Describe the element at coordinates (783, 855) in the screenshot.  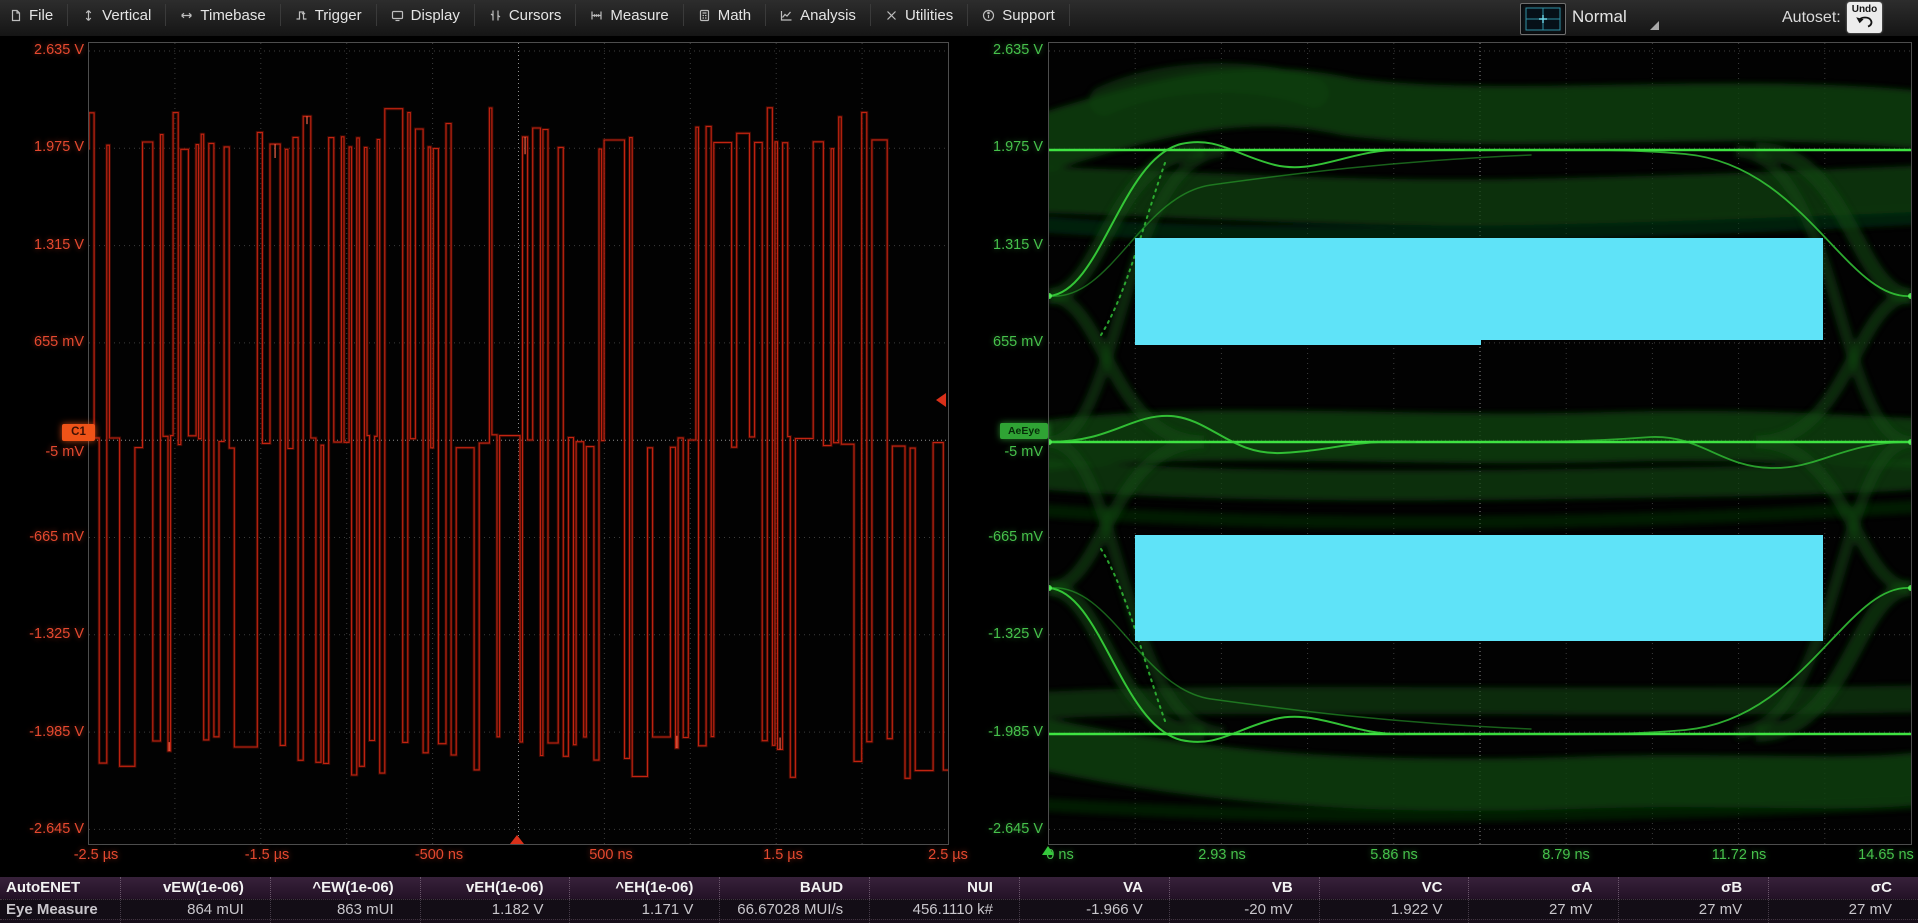
I see `x-tick: 1.5 µs` at that location.